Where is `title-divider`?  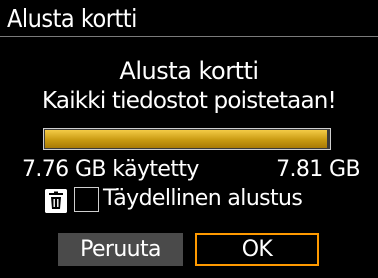 title-divider is located at coordinates (189, 36).